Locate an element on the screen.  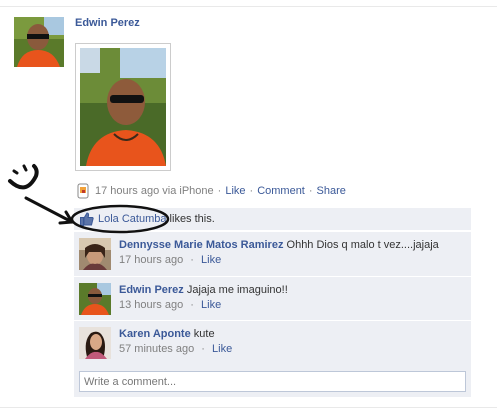
comment-meta: 13 hours ago · Like is located at coordinates (170, 305).